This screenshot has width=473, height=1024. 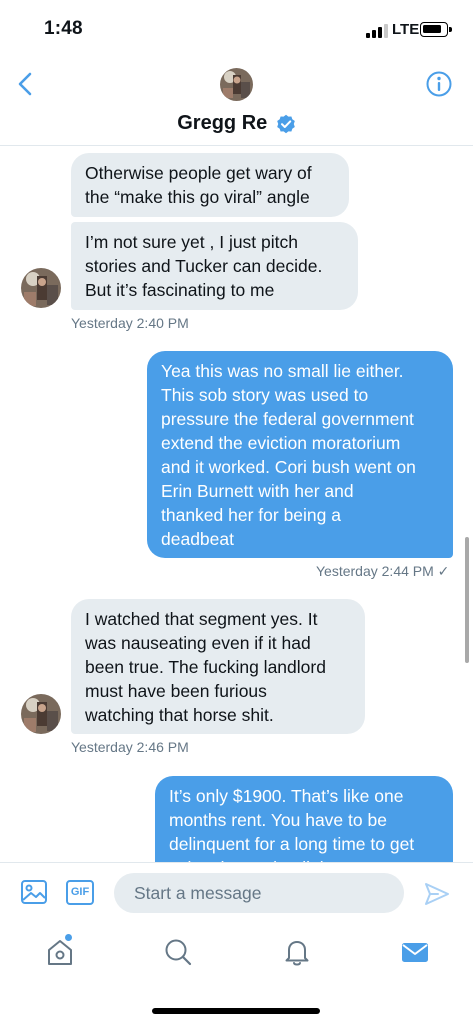 What do you see at coordinates (377, 31) in the screenshot?
I see `cellular-signal-icon` at bounding box center [377, 31].